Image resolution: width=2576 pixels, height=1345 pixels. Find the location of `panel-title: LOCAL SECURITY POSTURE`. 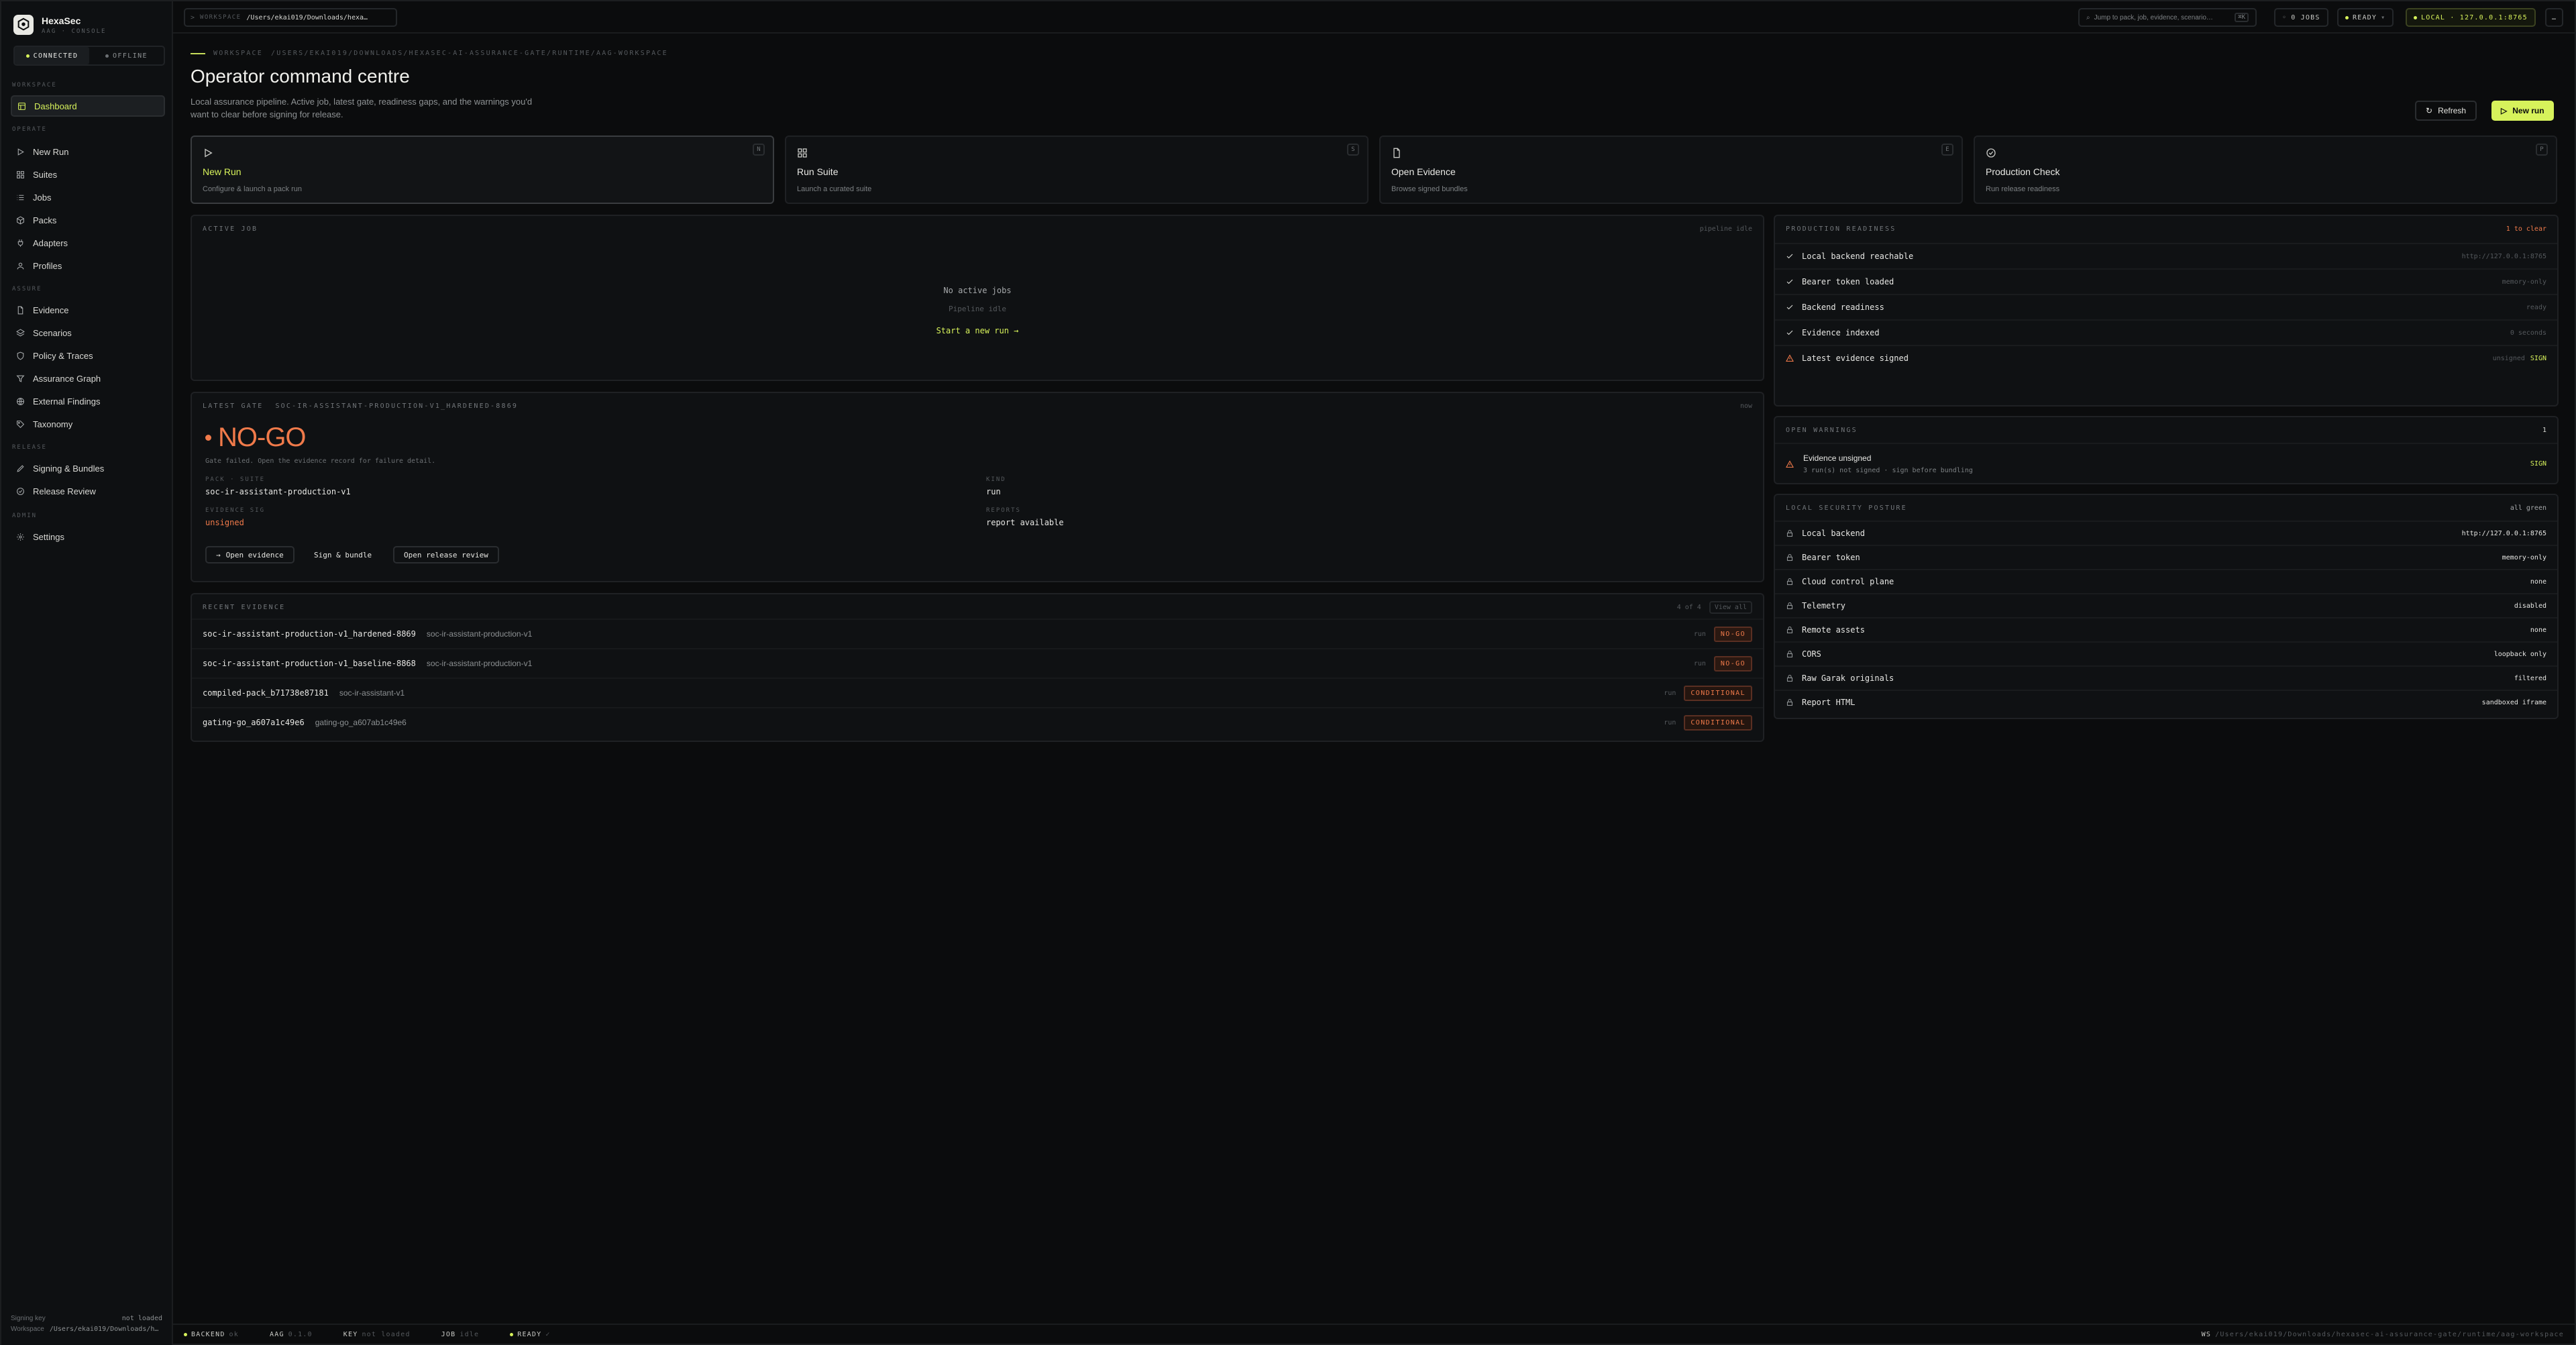

panel-title: LOCAL SECURITY POSTURE is located at coordinates (1846, 508).